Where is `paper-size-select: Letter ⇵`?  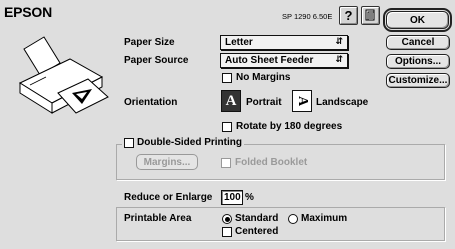 paper-size-select: Letter ⇵ is located at coordinates (284, 42).